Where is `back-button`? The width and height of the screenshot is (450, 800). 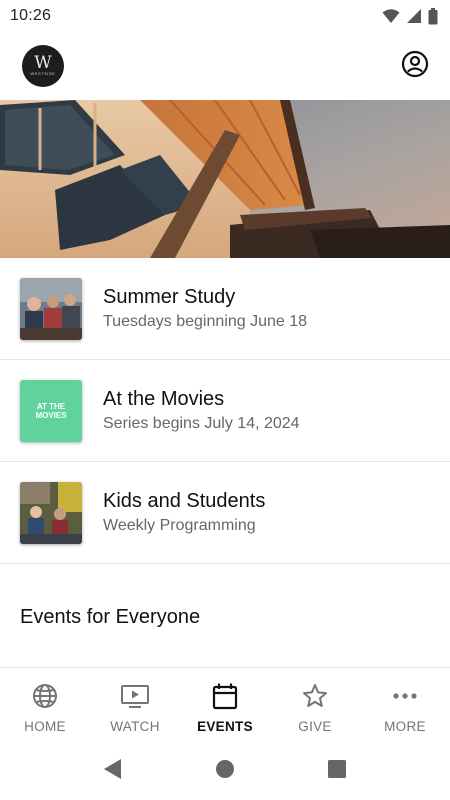 back-button is located at coordinates (113, 771).